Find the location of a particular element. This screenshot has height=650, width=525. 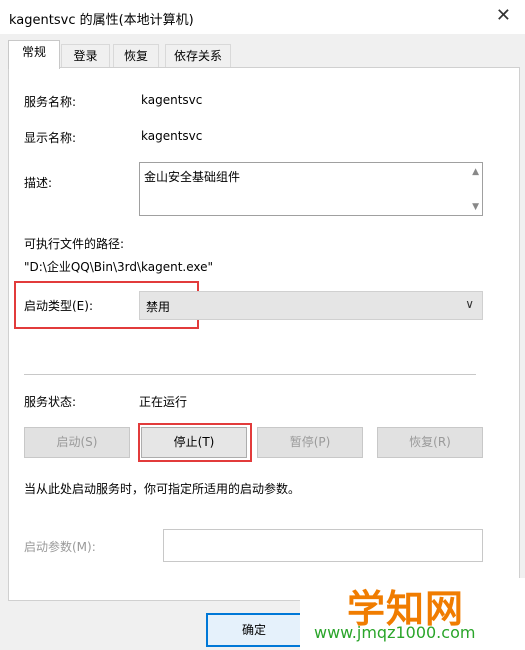

start-params-label: 启动参数(M): is located at coordinates (60, 547).